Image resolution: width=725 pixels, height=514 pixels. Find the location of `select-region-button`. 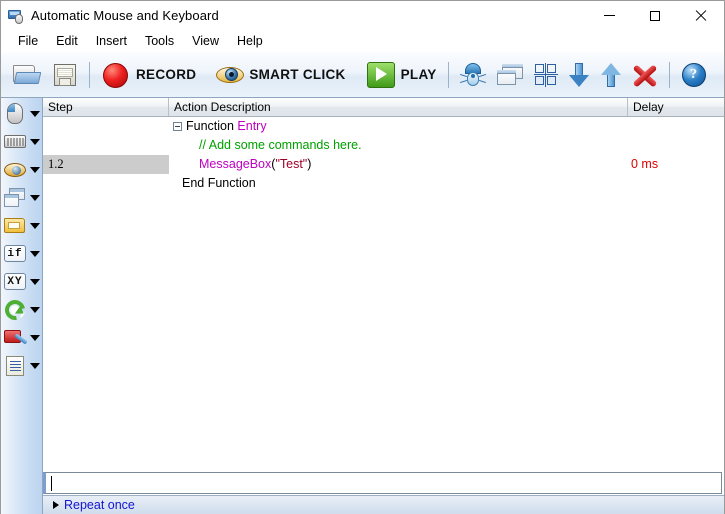

select-region-button is located at coordinates (546, 75).